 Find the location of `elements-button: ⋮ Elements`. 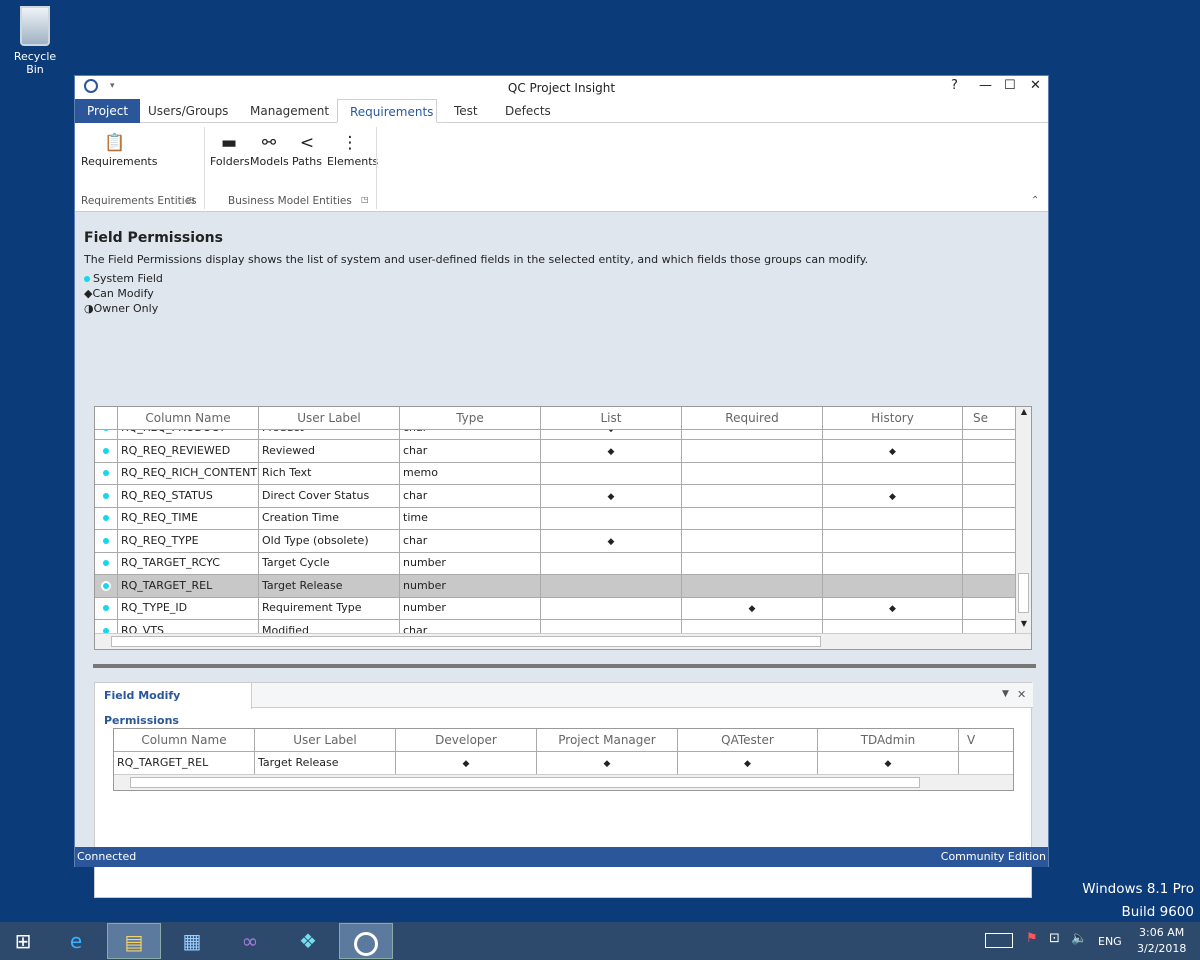

elements-button: ⋮ Elements is located at coordinates (352, 149).